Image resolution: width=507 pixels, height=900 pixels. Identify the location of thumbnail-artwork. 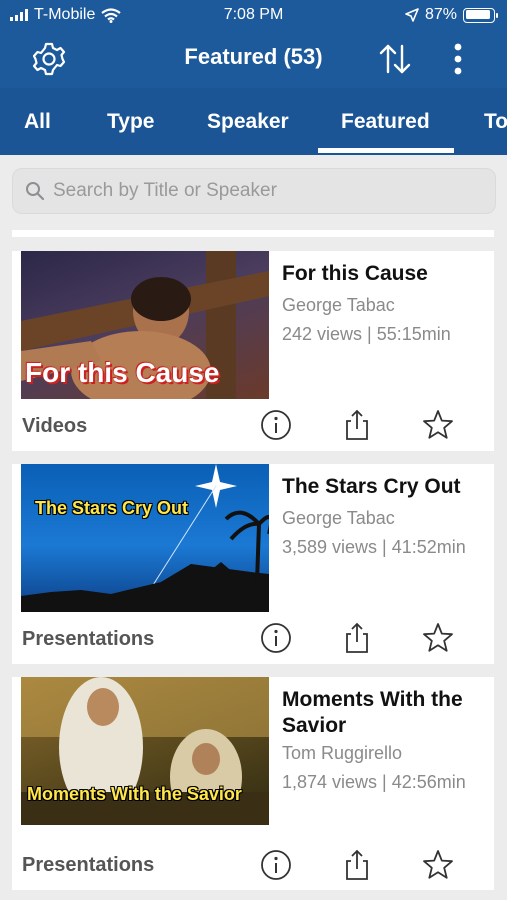
(145, 538).